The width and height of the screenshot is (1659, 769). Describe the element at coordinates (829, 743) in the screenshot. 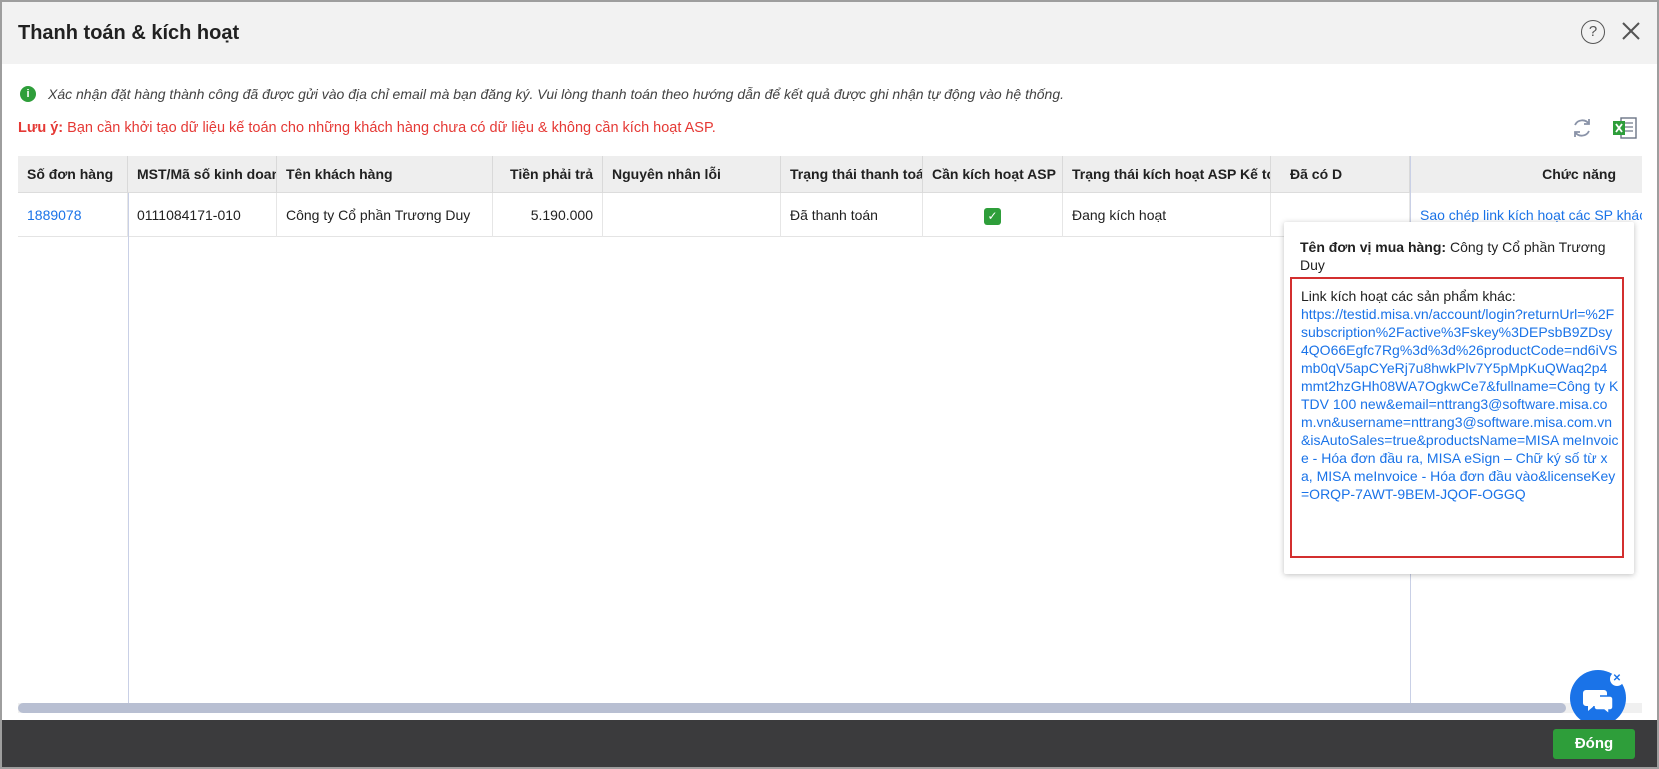

I see `dialog-footer: Đóng` at that location.